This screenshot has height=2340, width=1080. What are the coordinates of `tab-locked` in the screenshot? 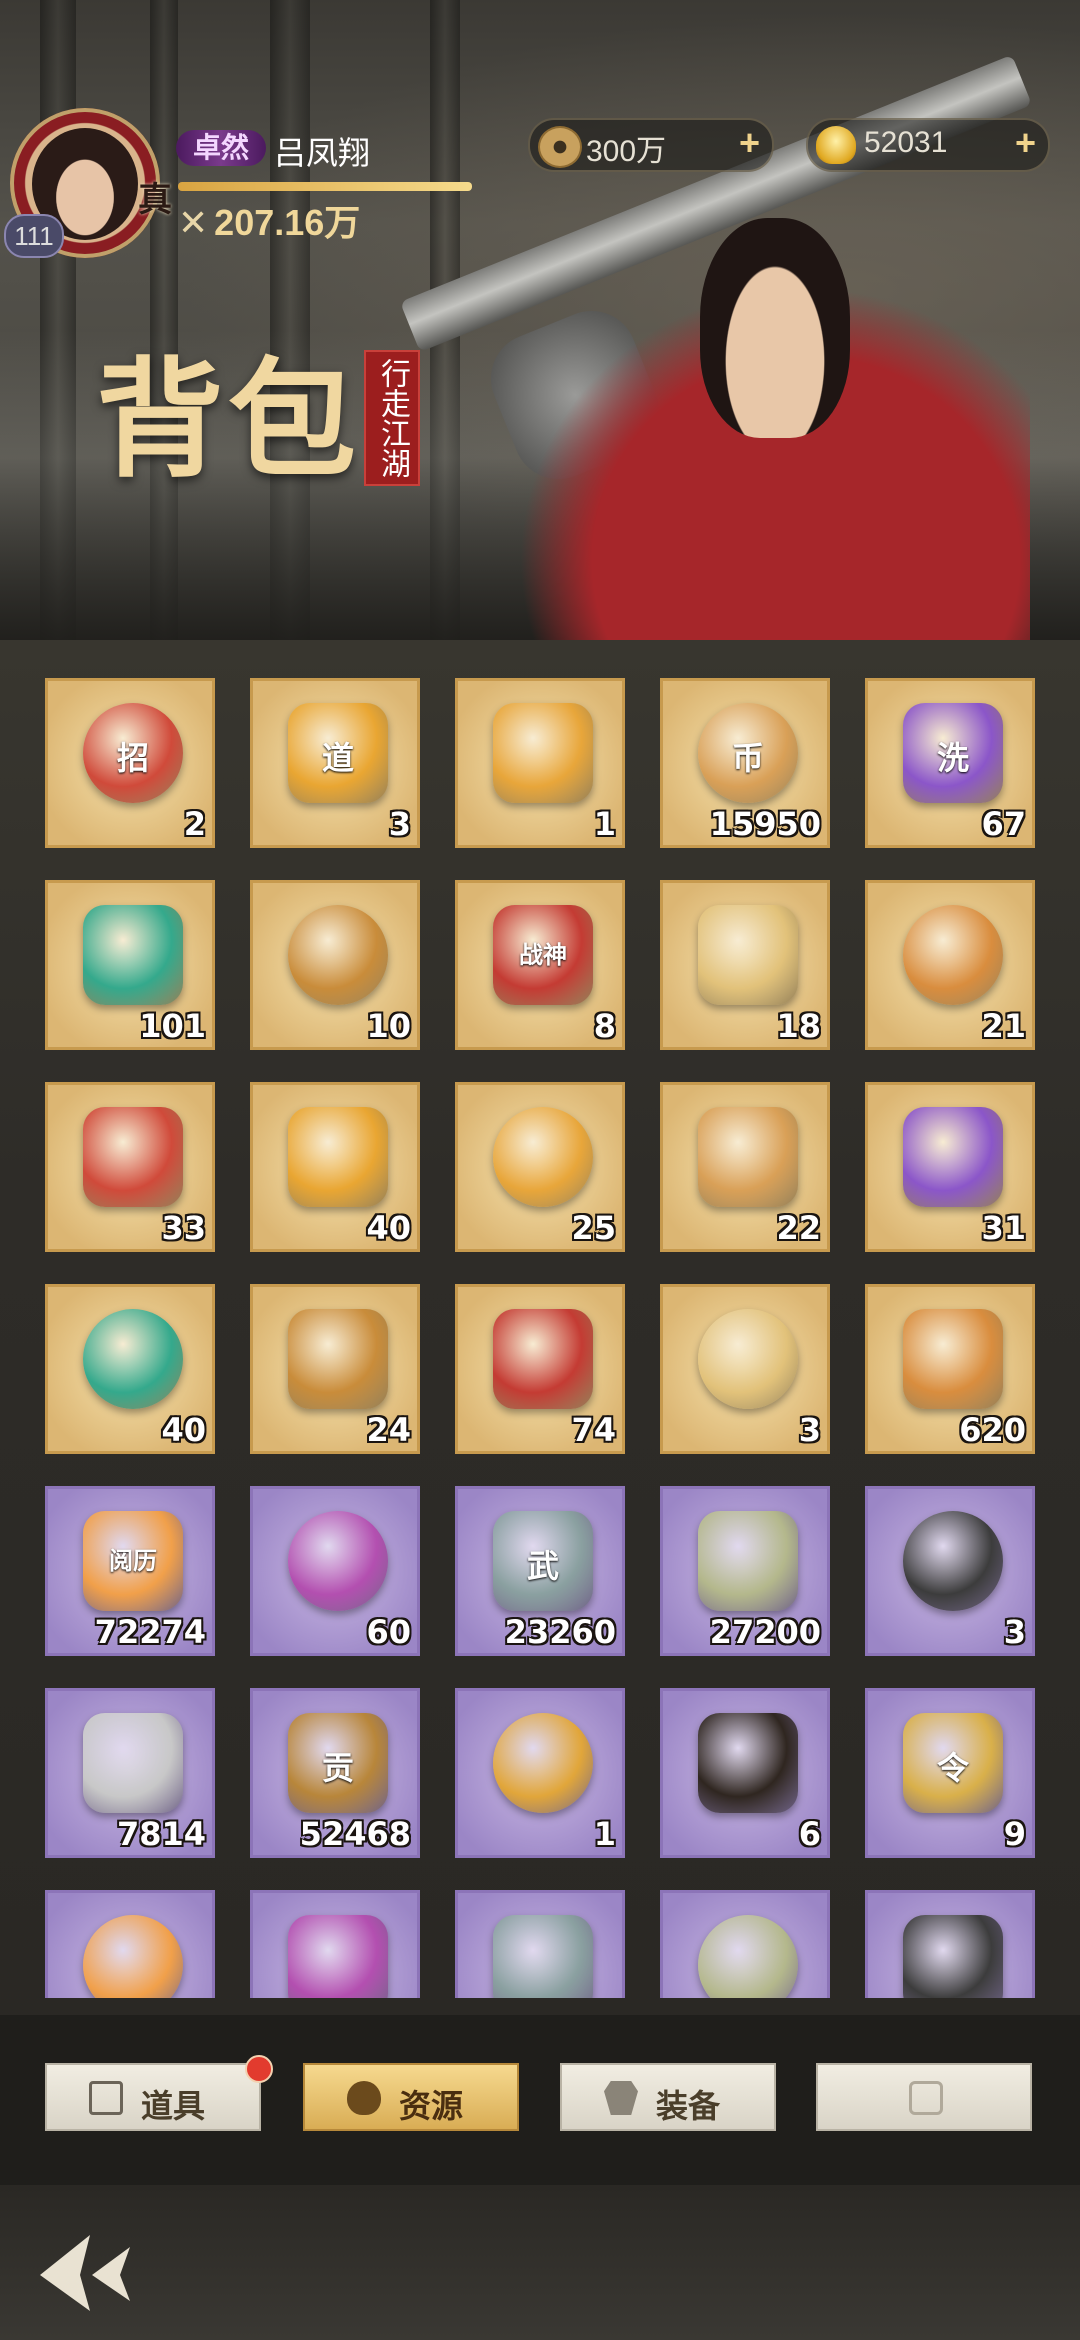 It's located at (924, 2097).